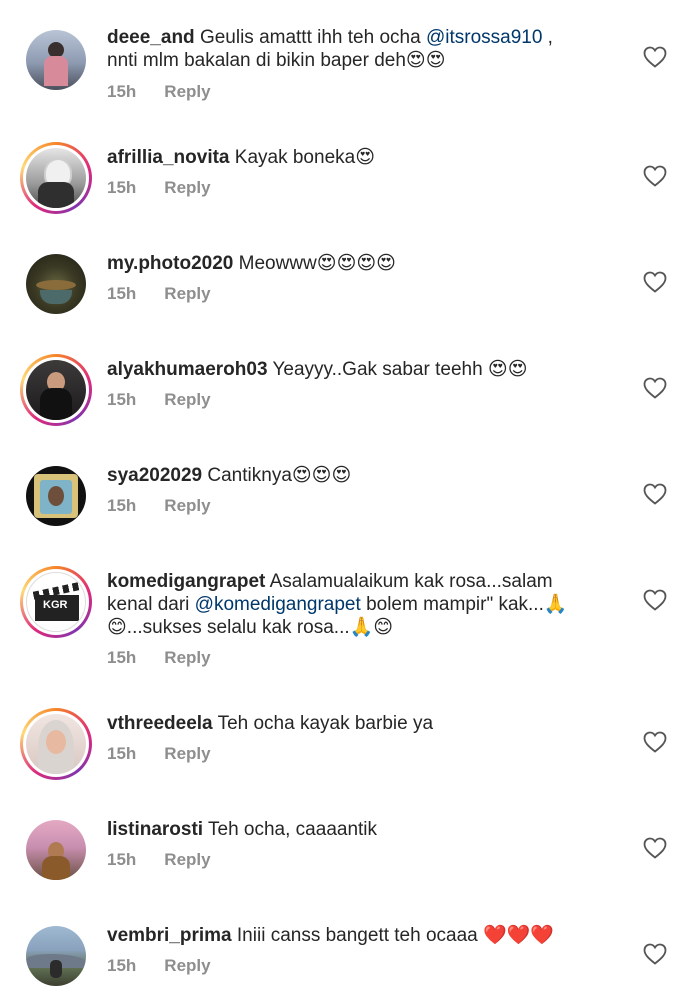  What do you see at coordinates (484, 37) in the screenshot?
I see `comment-mention: @itsrossa910` at bounding box center [484, 37].